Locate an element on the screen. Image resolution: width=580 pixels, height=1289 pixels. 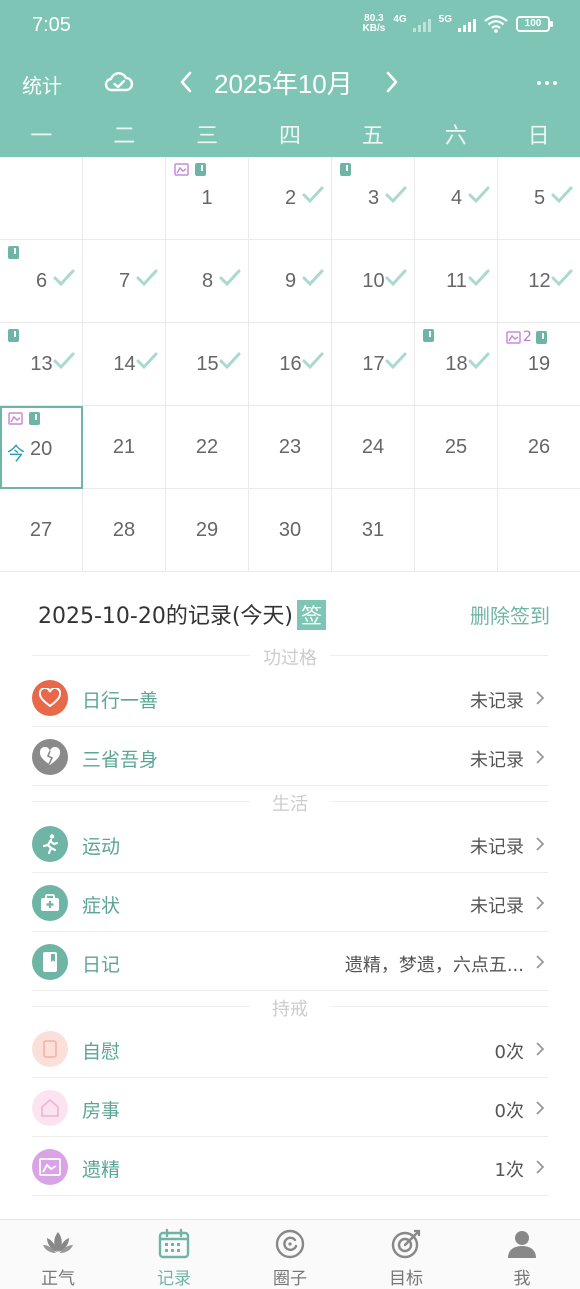
calendar-day-4: 4 is located at coordinates (456, 198).